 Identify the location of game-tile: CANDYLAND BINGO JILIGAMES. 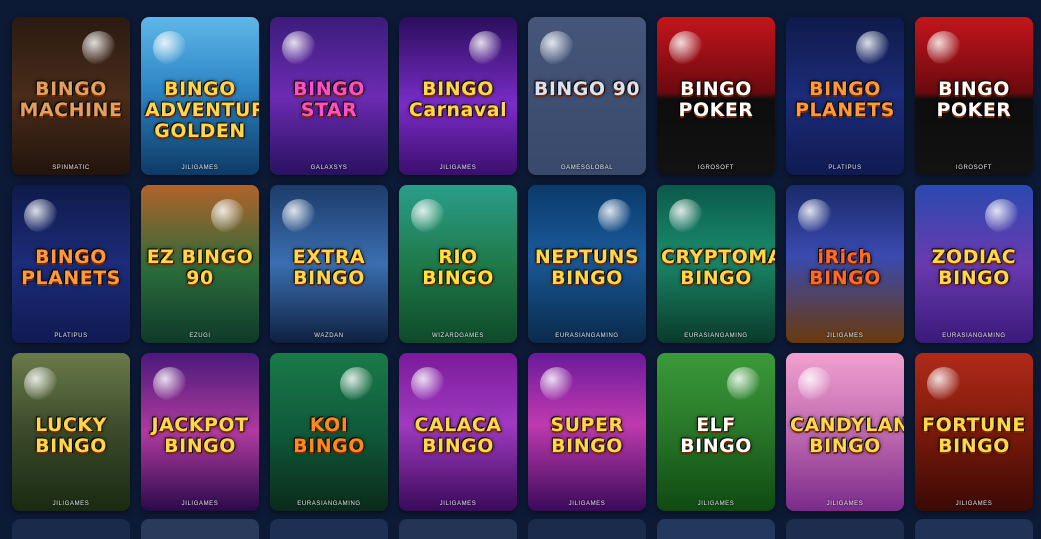
(845, 432).